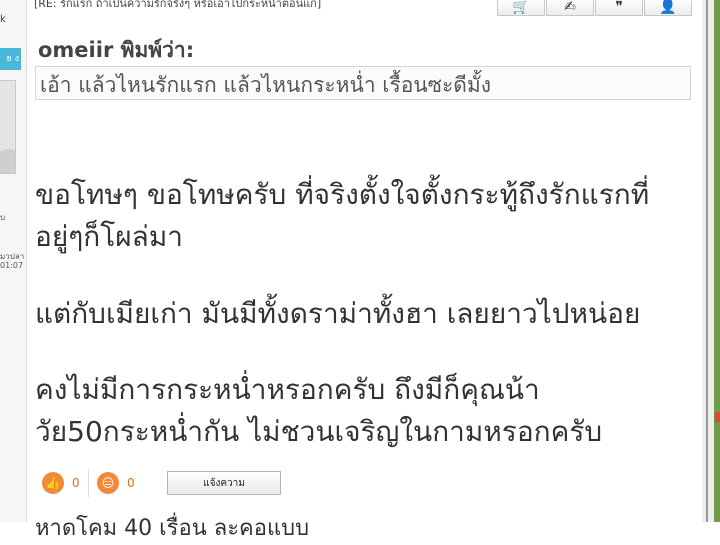 The height and width of the screenshot is (545, 720). What do you see at coordinates (3, 217) in the screenshot?
I see `sidebar-info-1: บ` at bounding box center [3, 217].